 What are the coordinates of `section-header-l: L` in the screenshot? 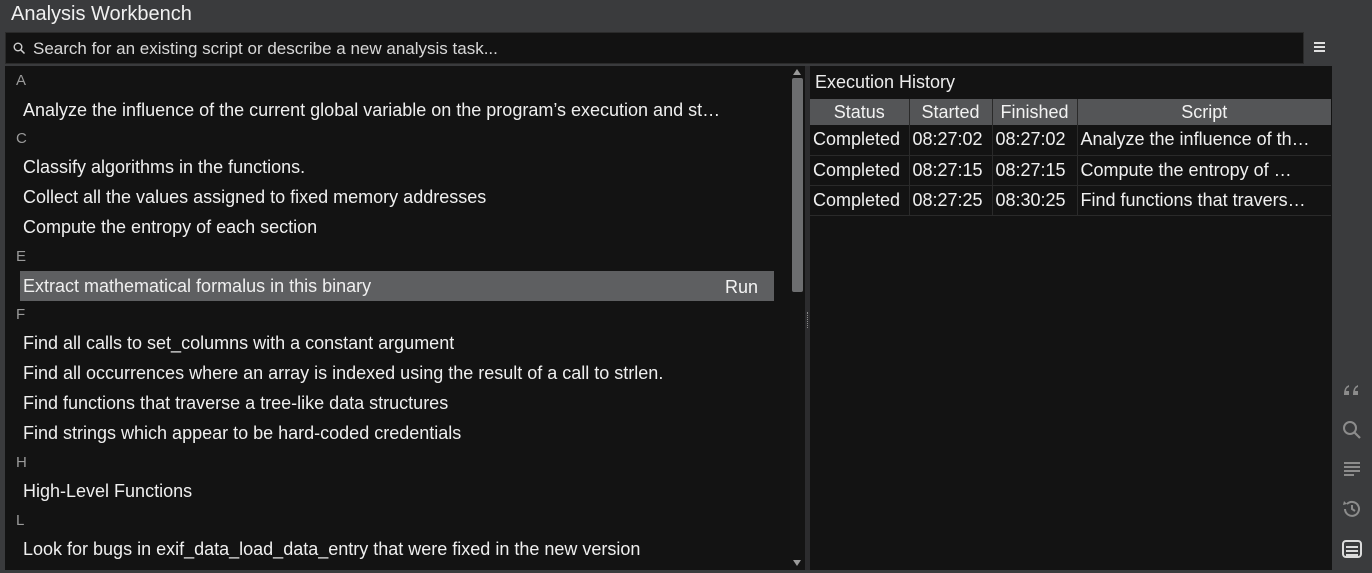 It's located at (20, 520).